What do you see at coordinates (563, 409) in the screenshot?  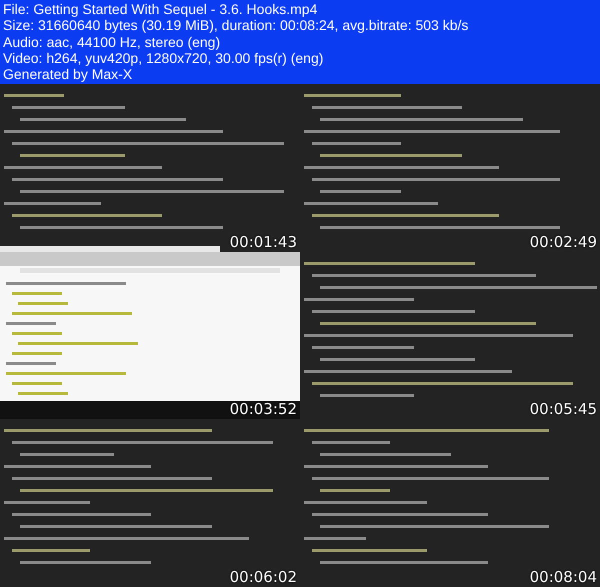 I see `timestamp: 00:05:45` at bounding box center [563, 409].